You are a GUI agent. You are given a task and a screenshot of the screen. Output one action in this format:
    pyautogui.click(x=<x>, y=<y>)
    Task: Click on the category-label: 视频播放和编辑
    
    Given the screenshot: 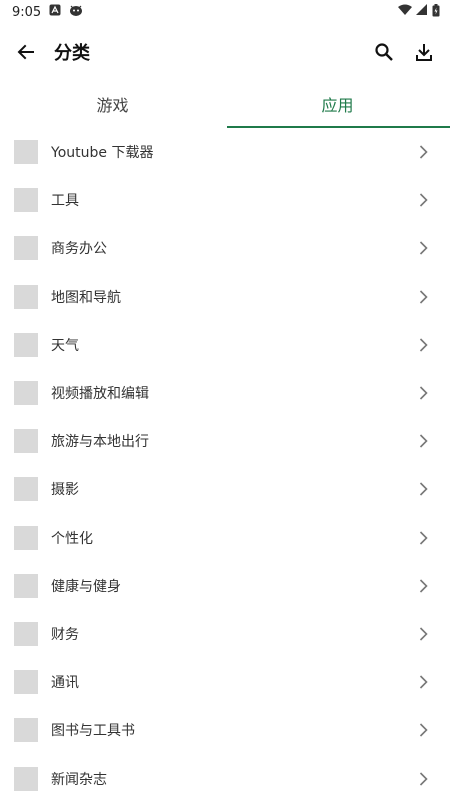 What is the action you would take?
    pyautogui.click(x=100, y=394)
    